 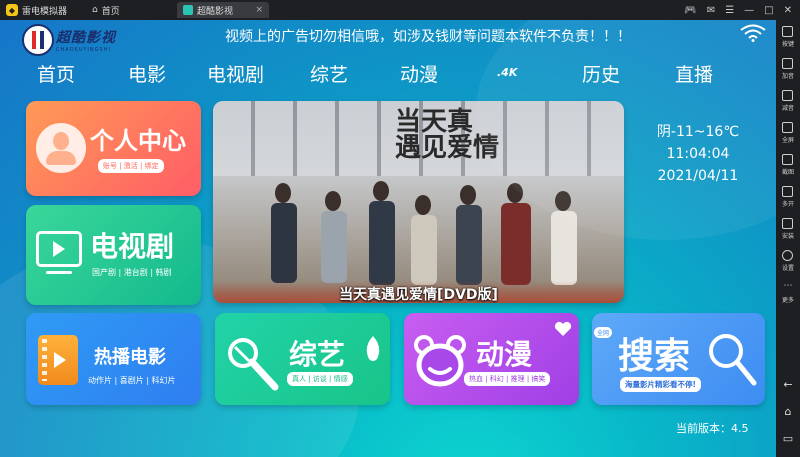 I want to click on clock-time: 11:04:04, so click(x=698, y=154).